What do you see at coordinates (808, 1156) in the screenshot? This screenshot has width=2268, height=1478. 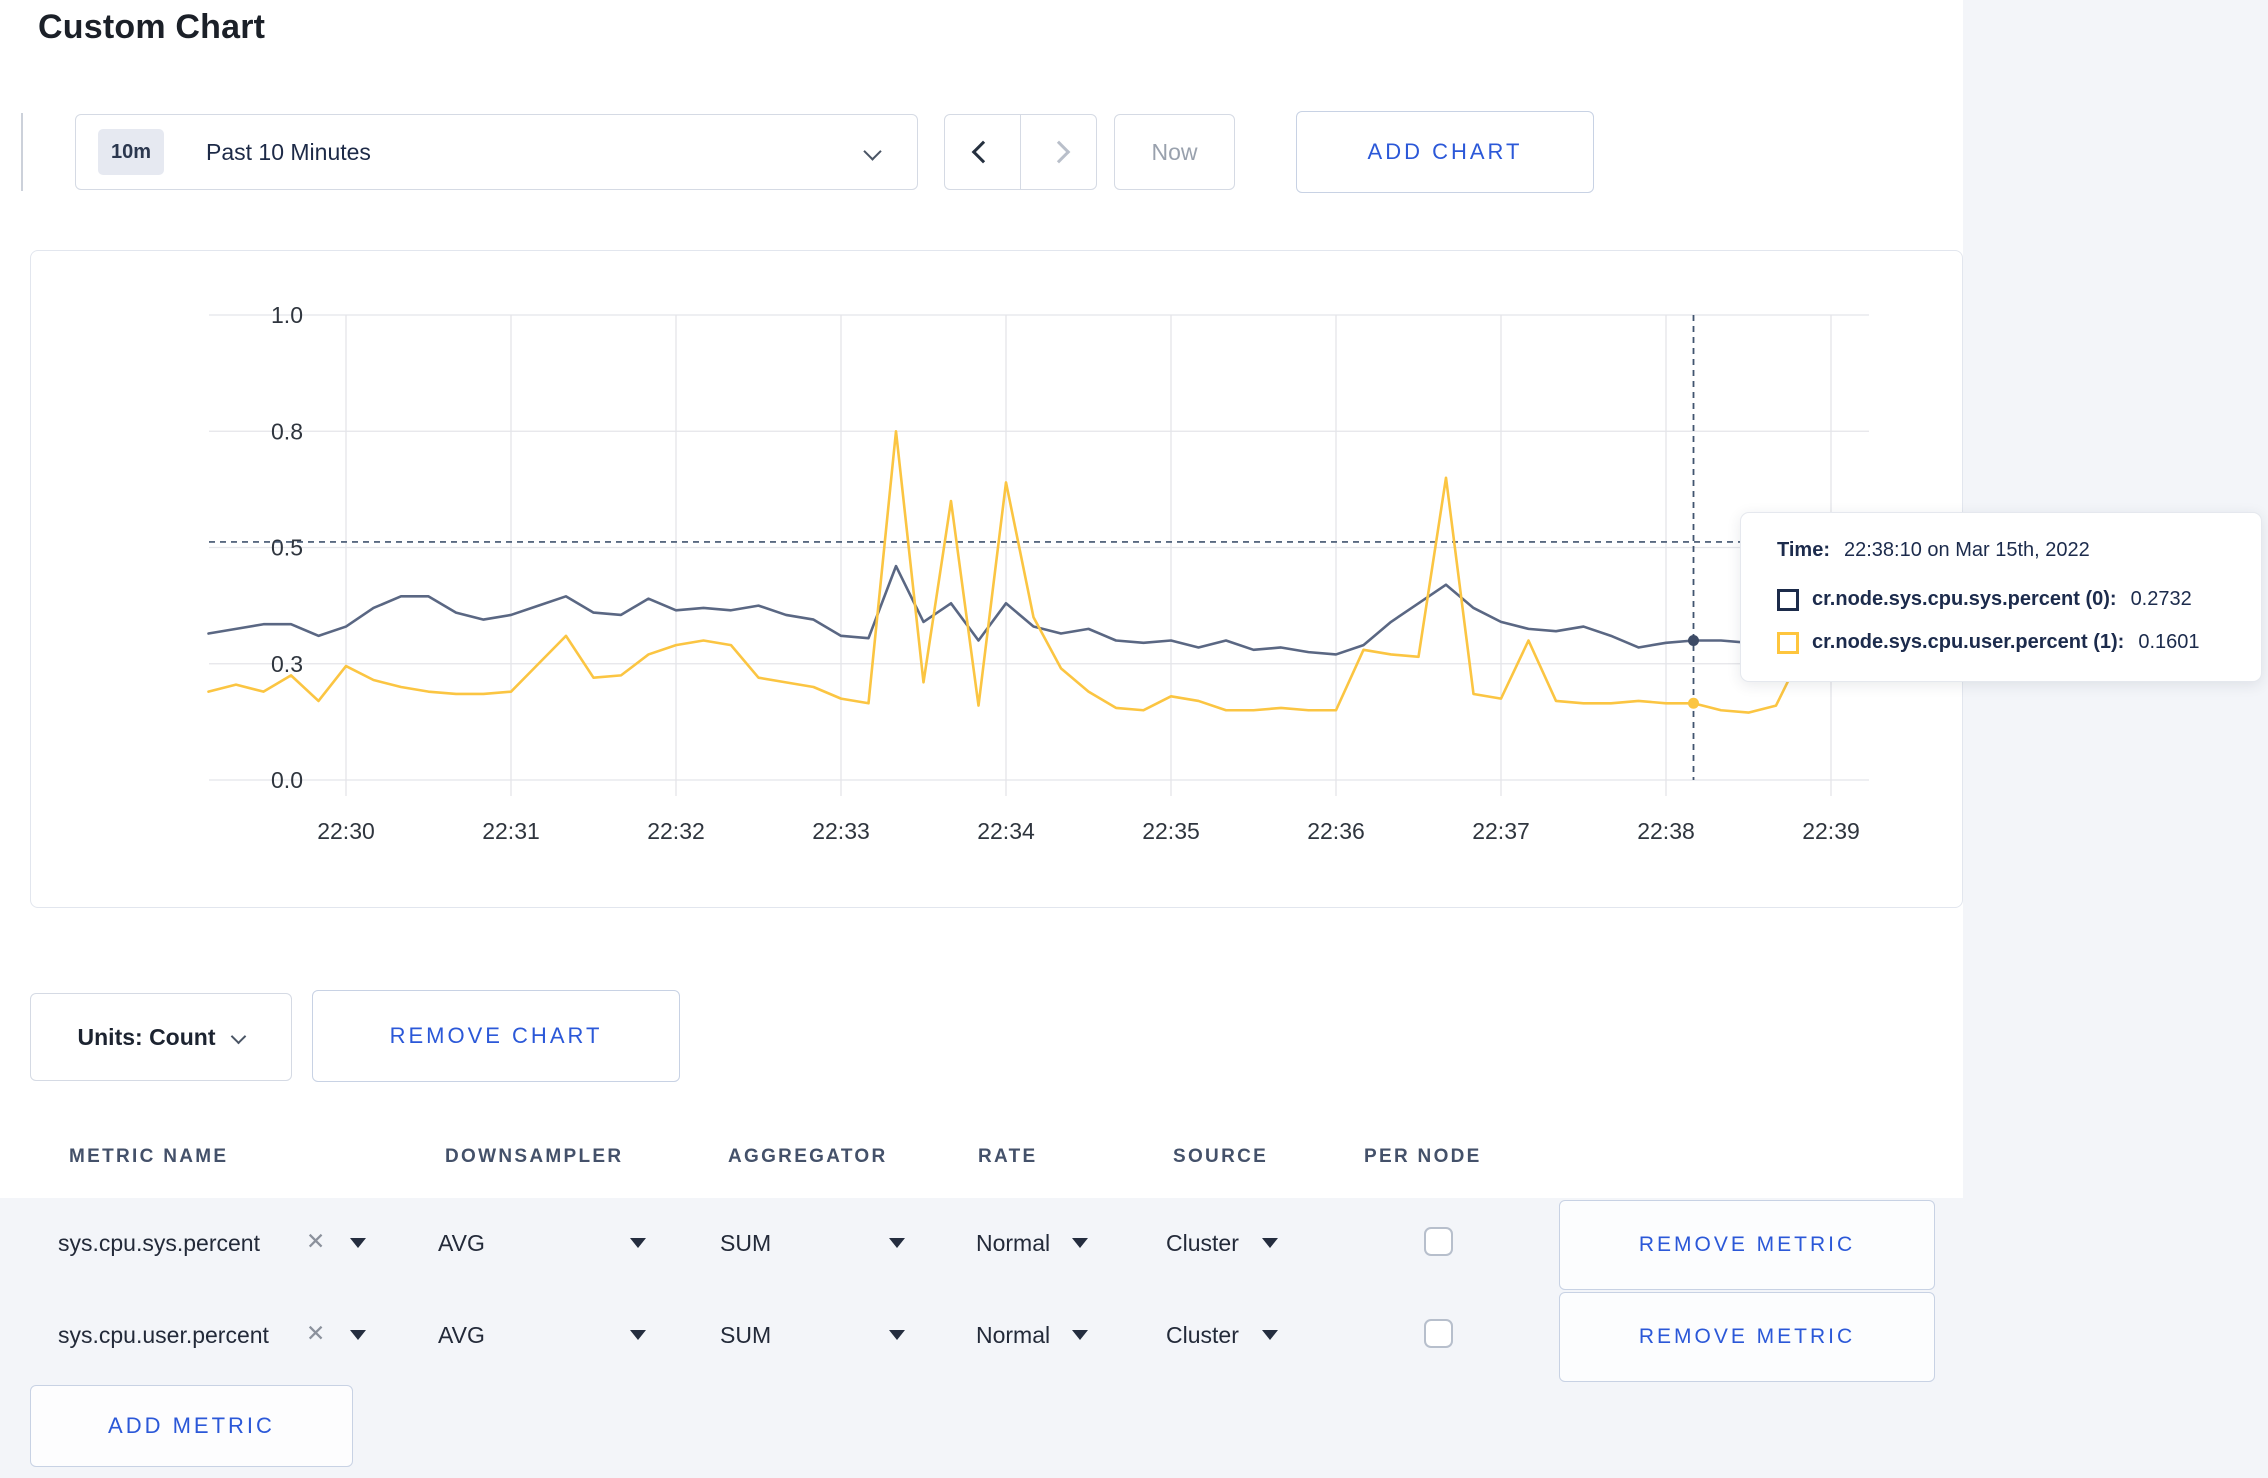 I see `col-header-aggregator: AGGREGATOR` at bounding box center [808, 1156].